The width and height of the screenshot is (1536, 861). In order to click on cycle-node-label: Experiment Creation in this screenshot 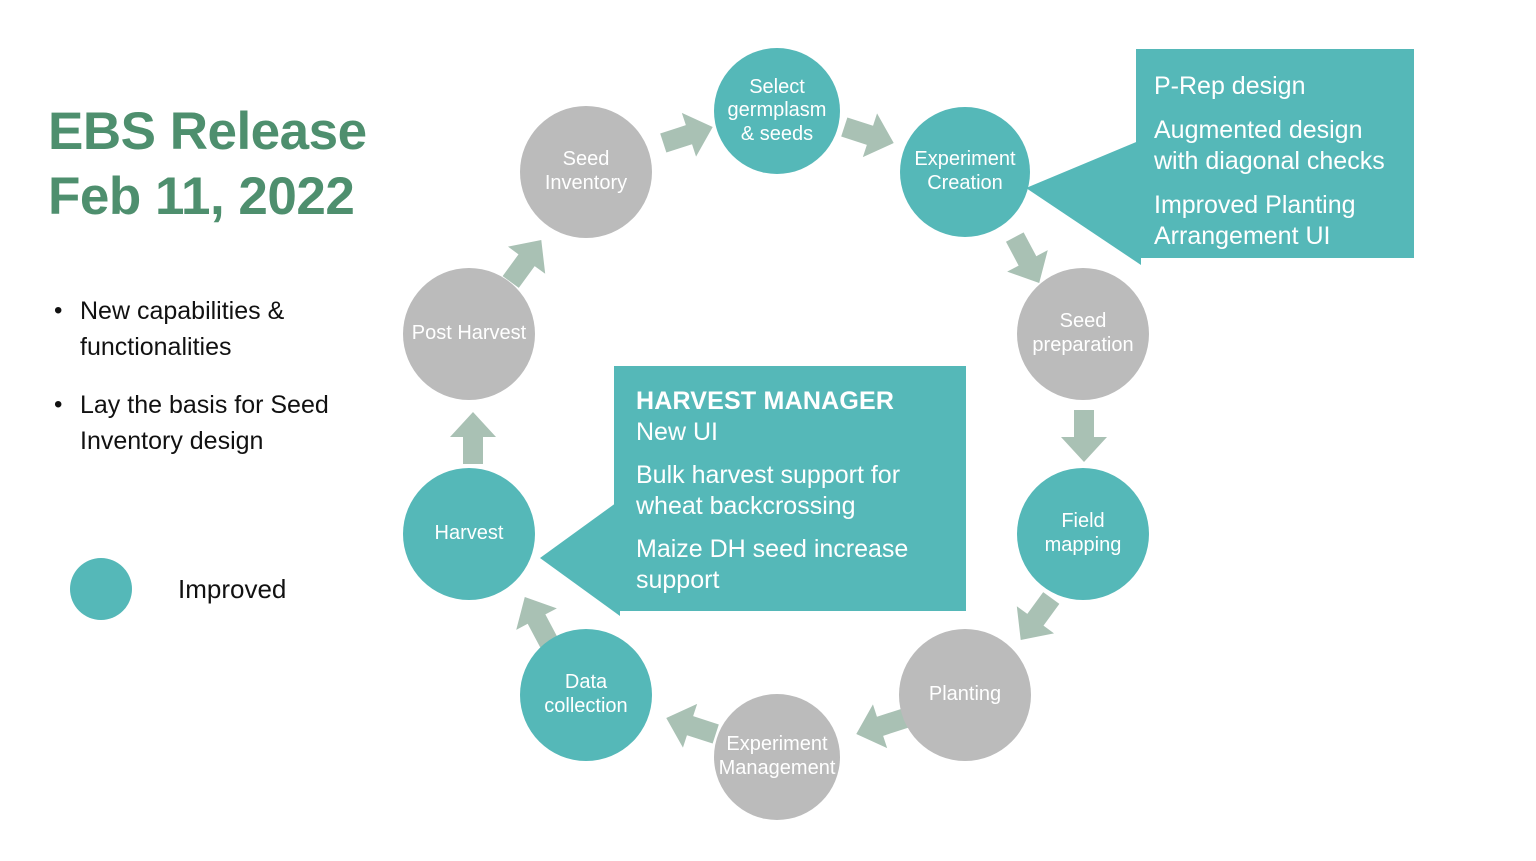, I will do `click(965, 171)`.